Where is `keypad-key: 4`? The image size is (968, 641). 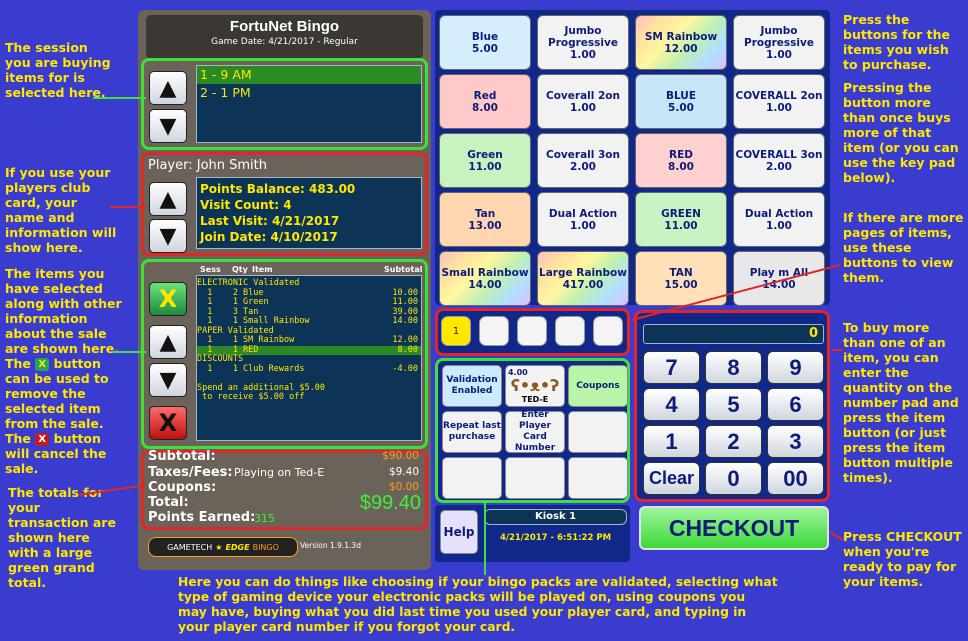
keypad-key: 4 is located at coordinates (671, 404).